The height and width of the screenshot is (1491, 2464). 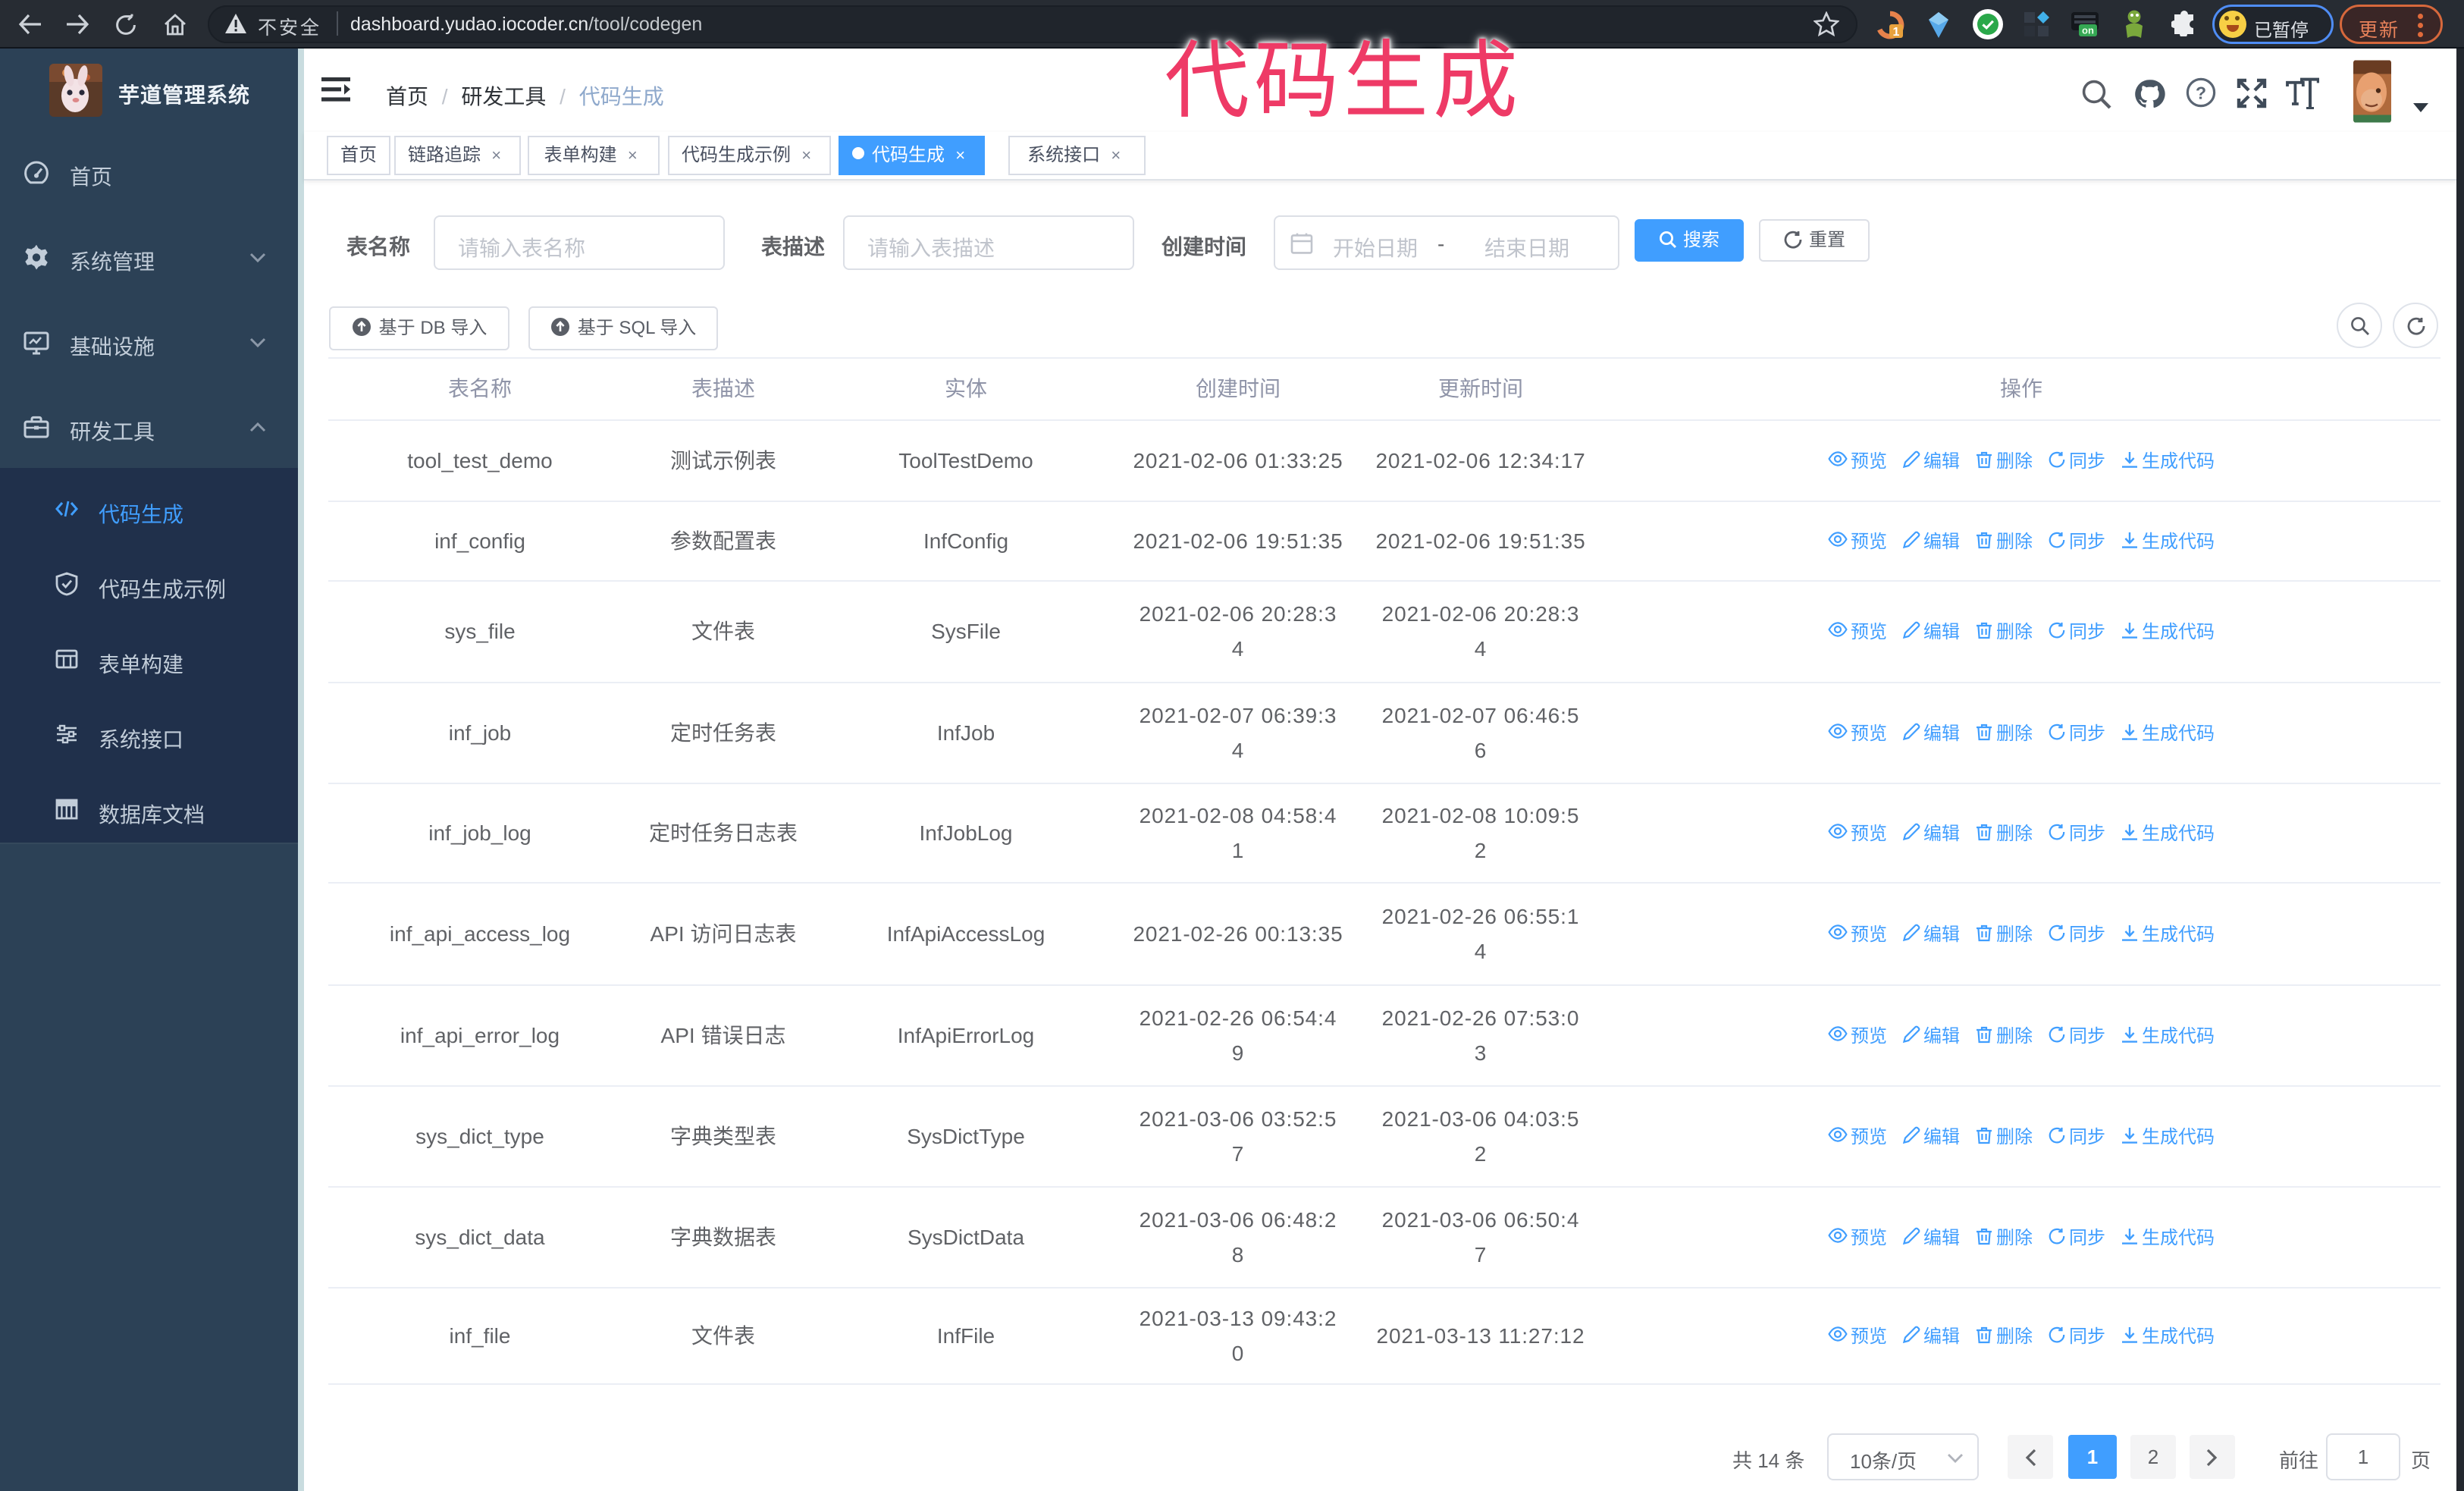 What do you see at coordinates (1896, 32) in the screenshot?
I see `svg-text: 1` at bounding box center [1896, 32].